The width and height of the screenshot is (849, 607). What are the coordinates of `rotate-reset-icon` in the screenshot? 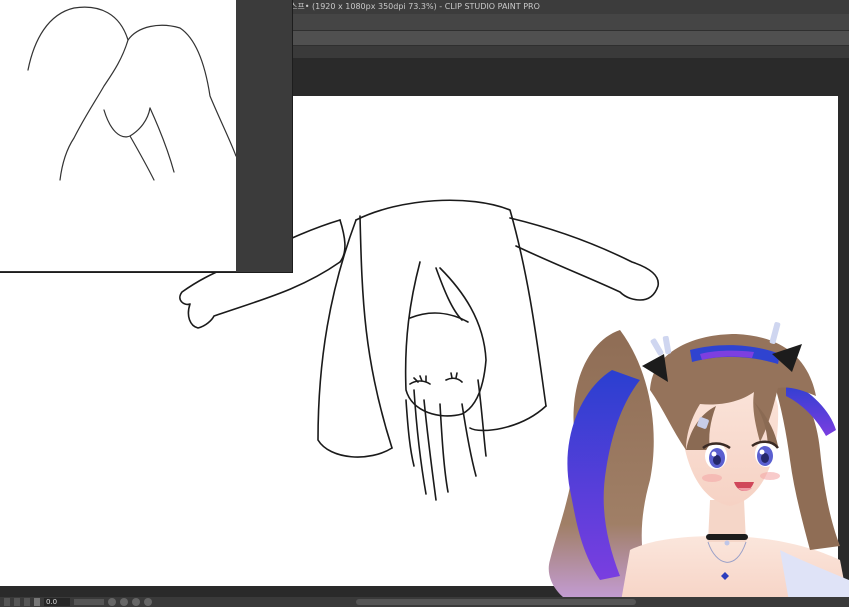 It's located at (124, 602).